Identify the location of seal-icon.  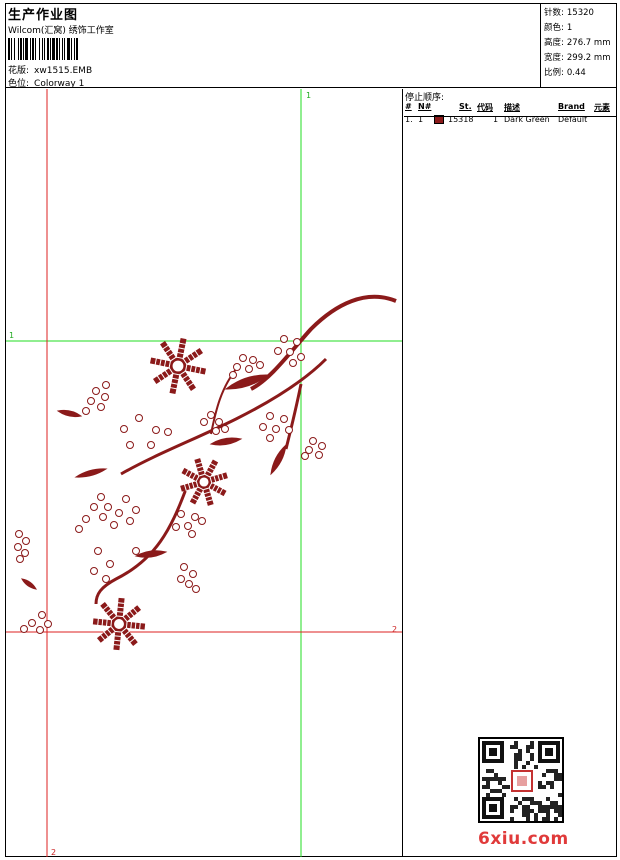
(522, 781).